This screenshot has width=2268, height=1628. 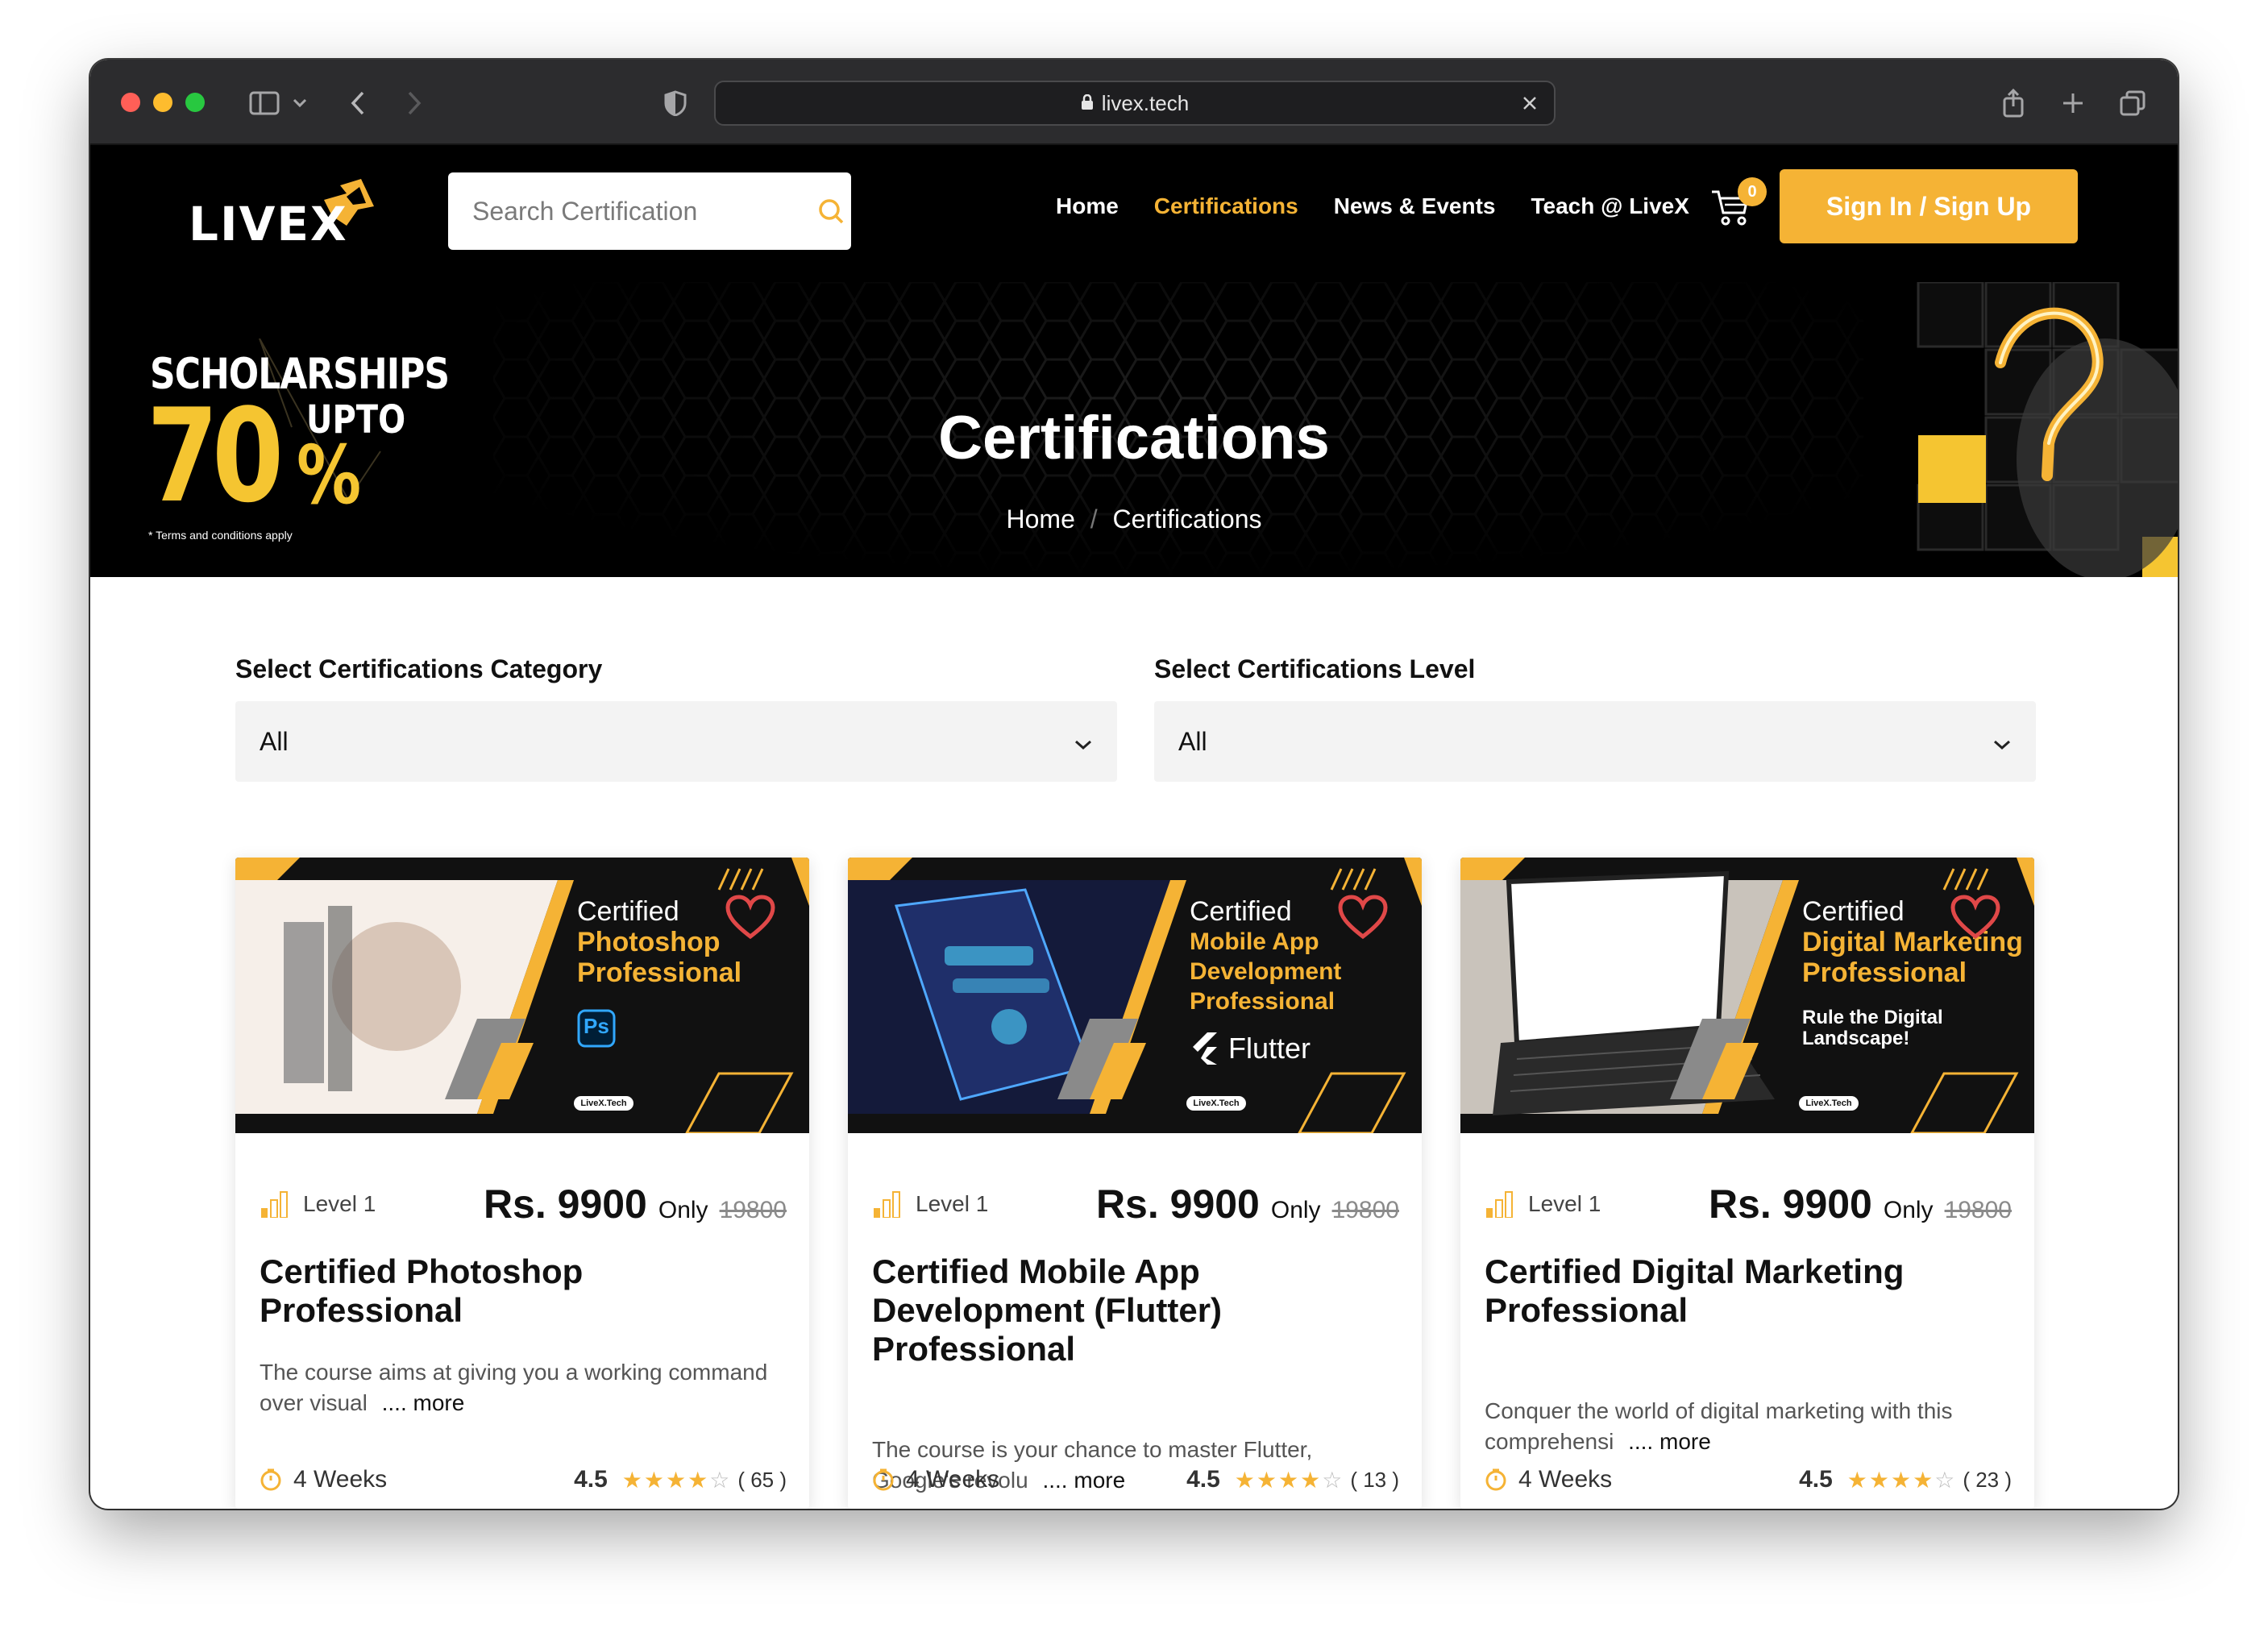 What do you see at coordinates (1187, 520) in the screenshot?
I see `breadcrumb-current: Certifications` at bounding box center [1187, 520].